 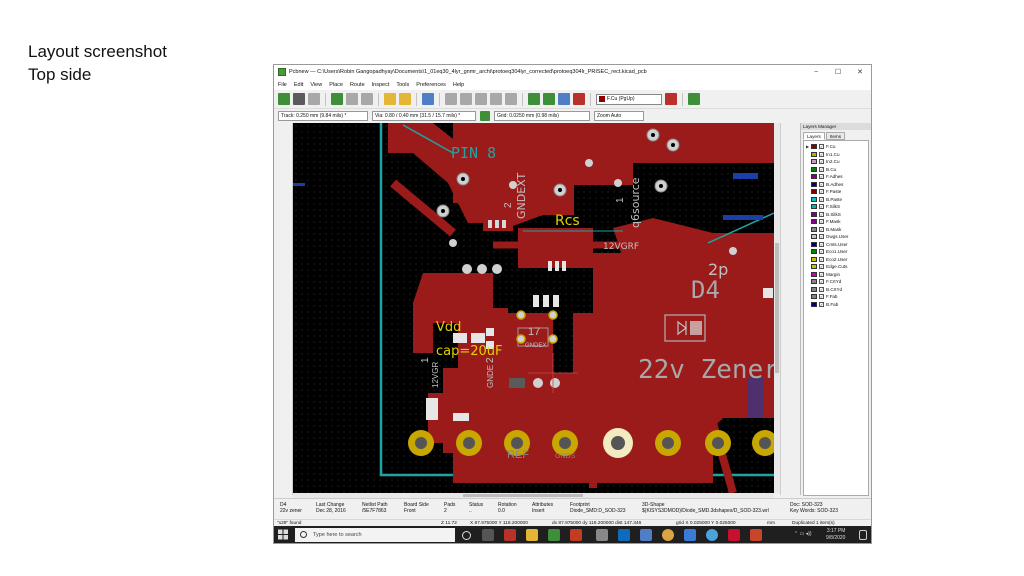 I want to click on footprint-viewer-icon, so click(x=549, y=99).